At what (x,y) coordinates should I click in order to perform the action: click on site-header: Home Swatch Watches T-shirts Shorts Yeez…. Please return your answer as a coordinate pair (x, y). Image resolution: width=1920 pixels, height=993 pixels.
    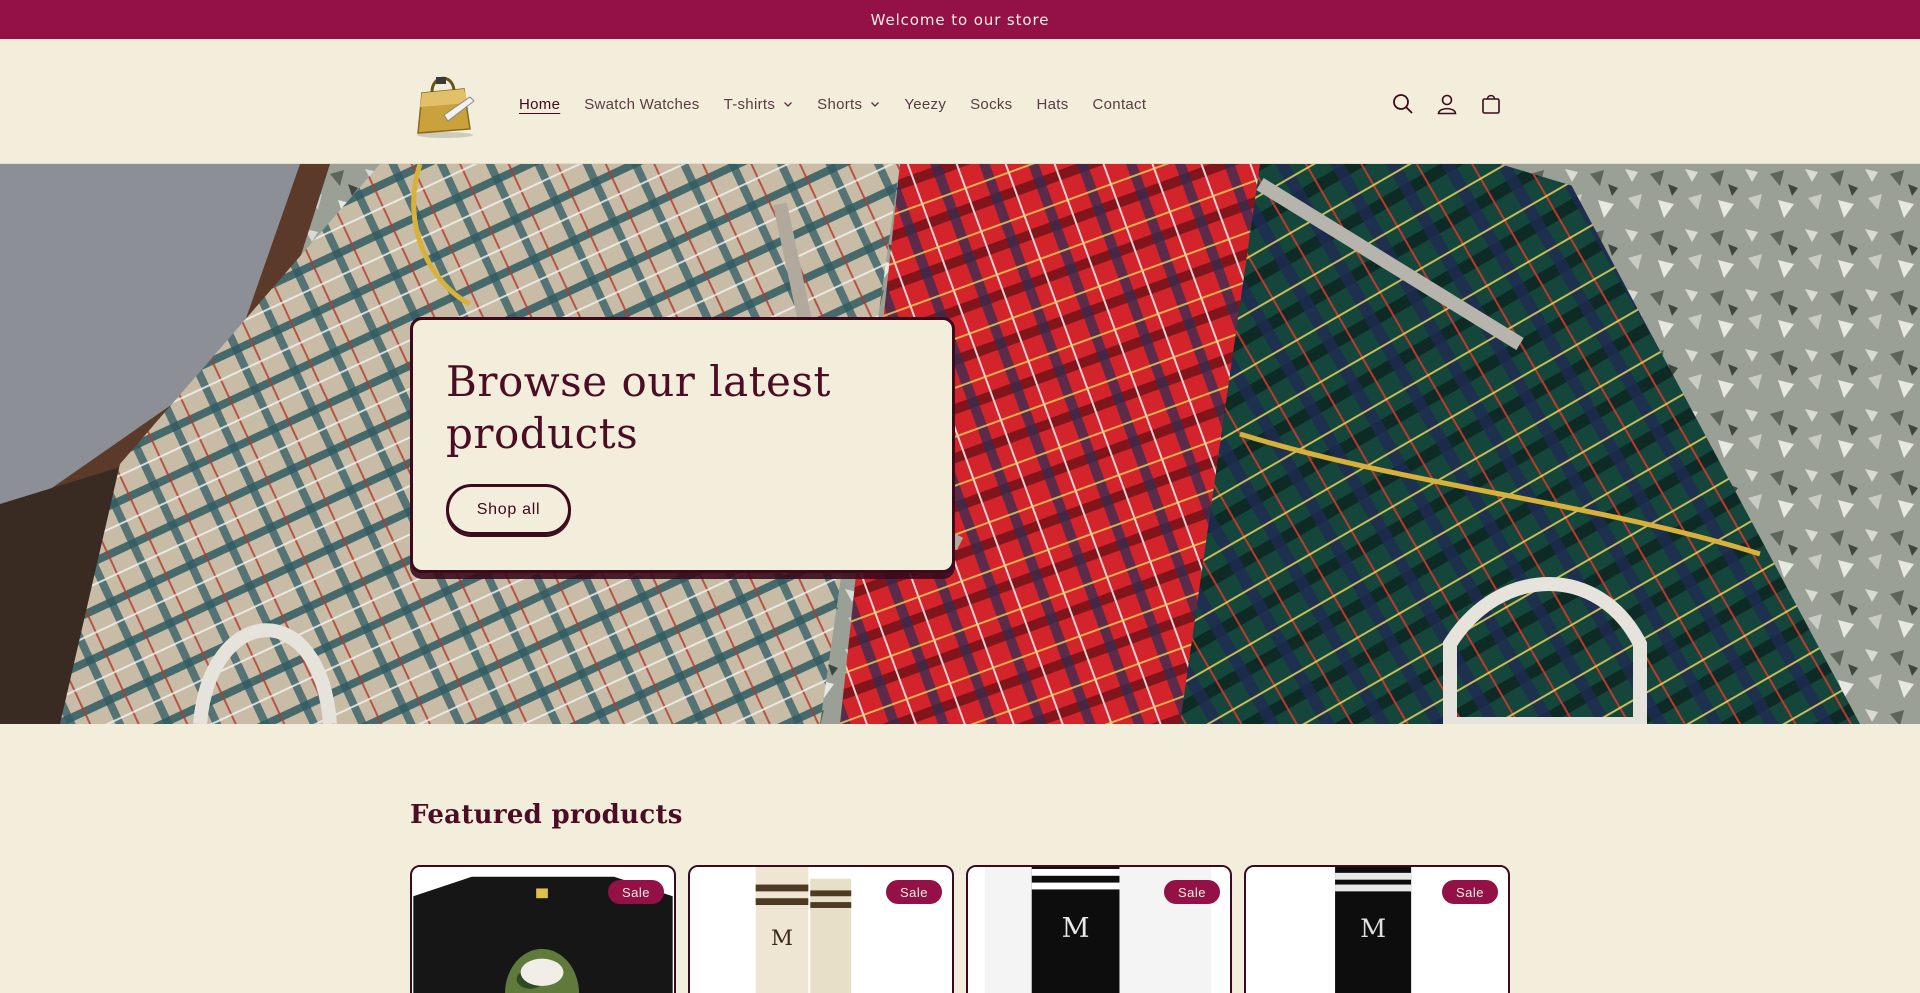
    Looking at the image, I should click on (960, 101).